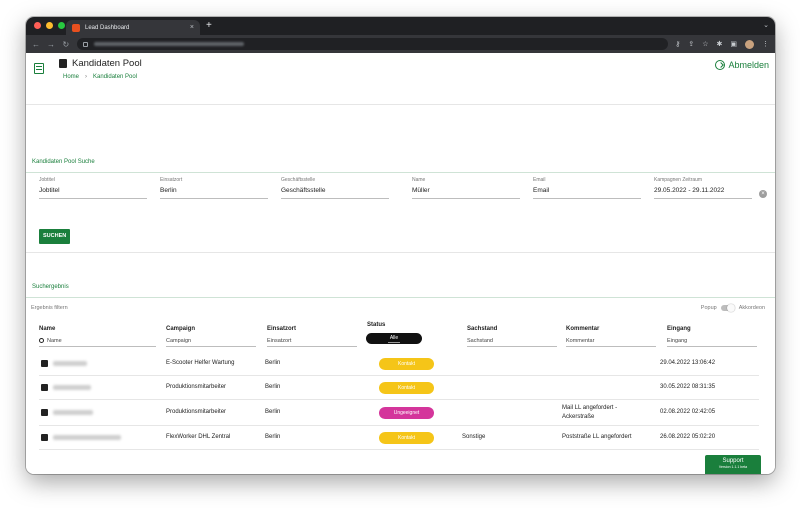 The image size is (800, 508). I want to click on forward-icon: →, so click(51, 44).